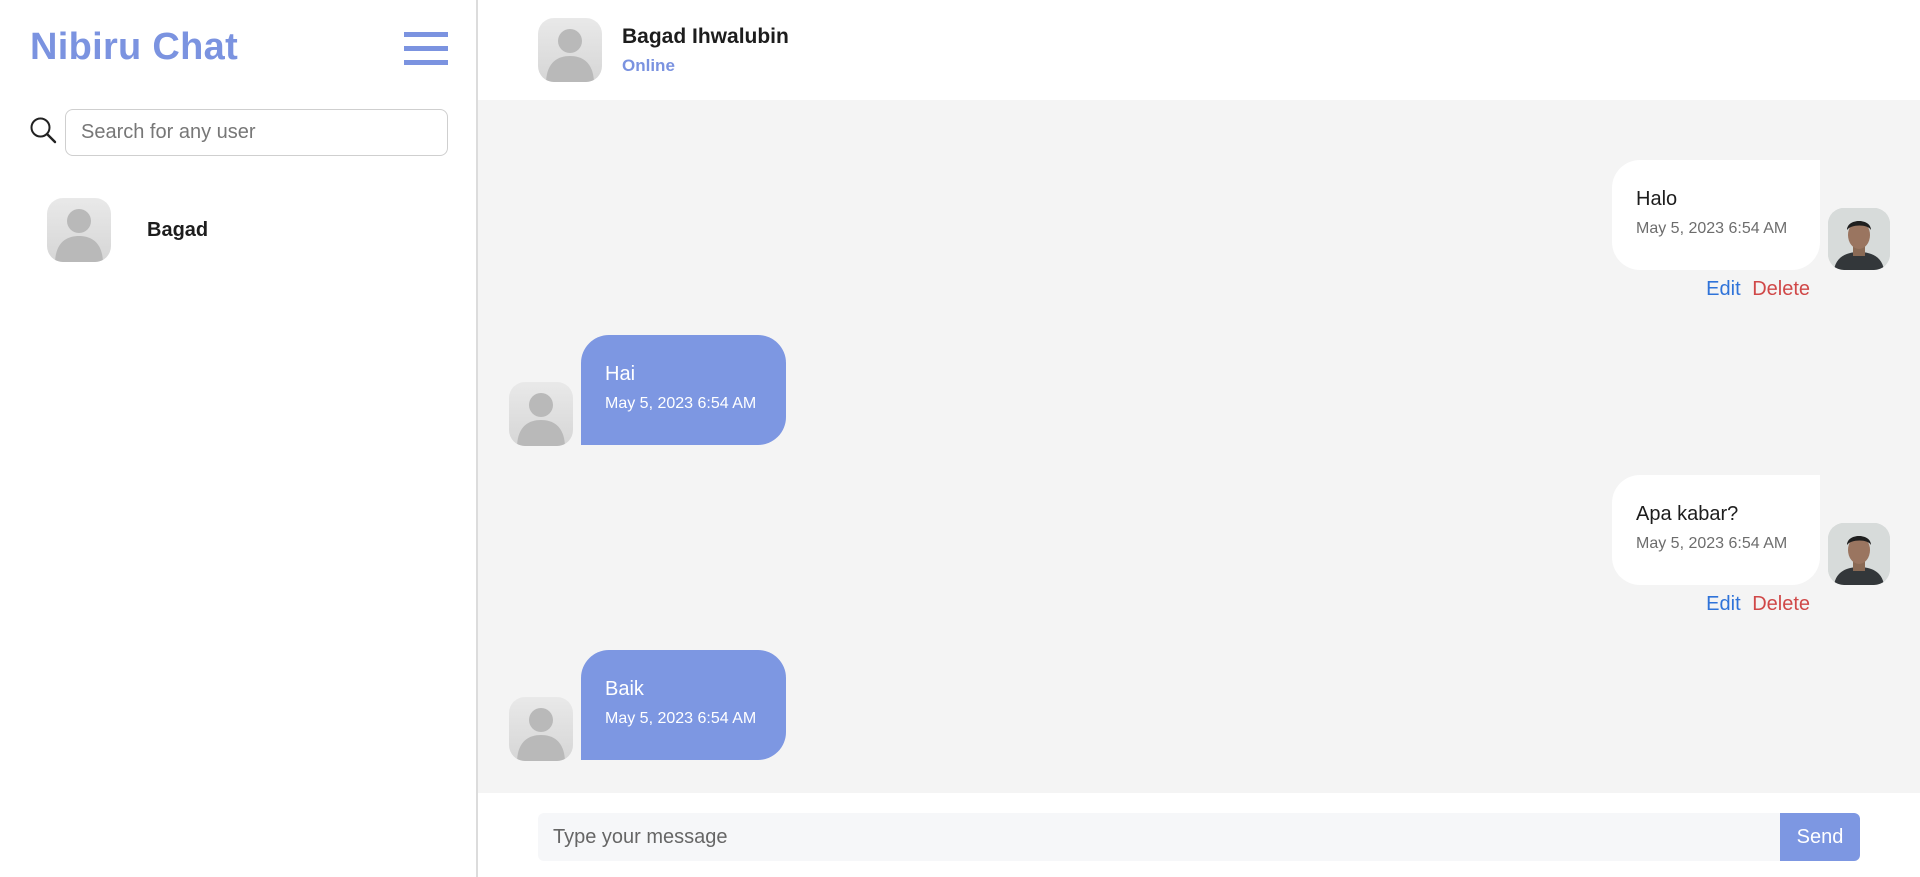  Describe the element at coordinates (683, 705) in the screenshot. I see `incoming-message: Baik May 5, 2023 6:54 AM` at that location.